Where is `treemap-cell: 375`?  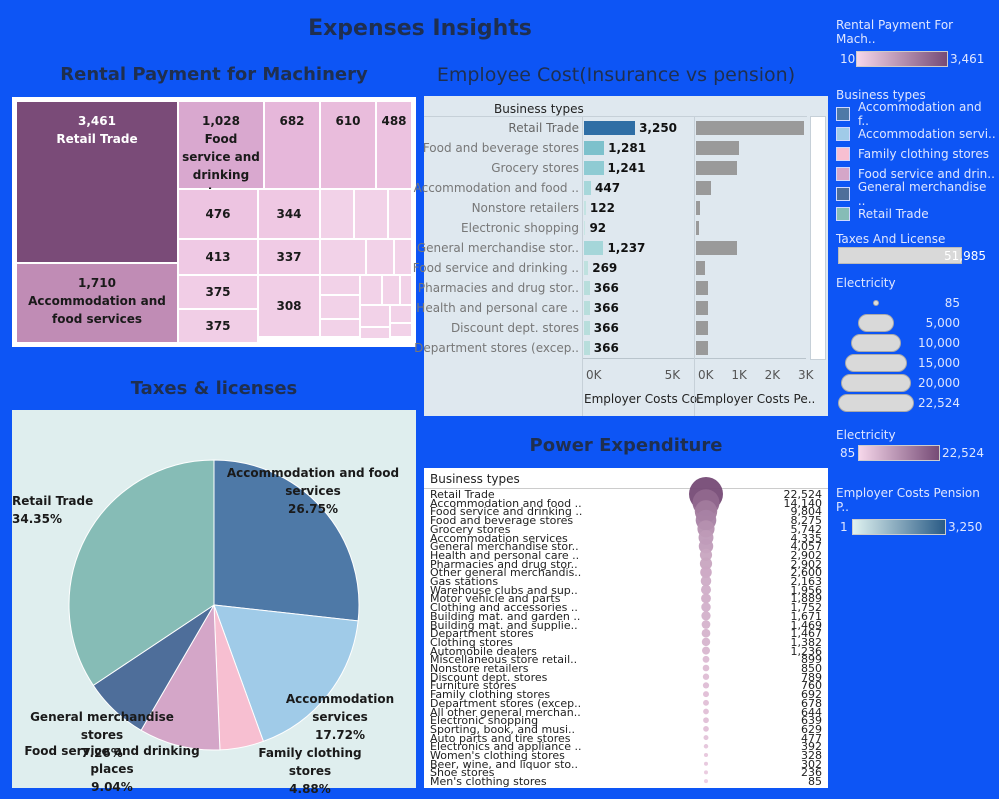 treemap-cell: 375 is located at coordinates (218, 326).